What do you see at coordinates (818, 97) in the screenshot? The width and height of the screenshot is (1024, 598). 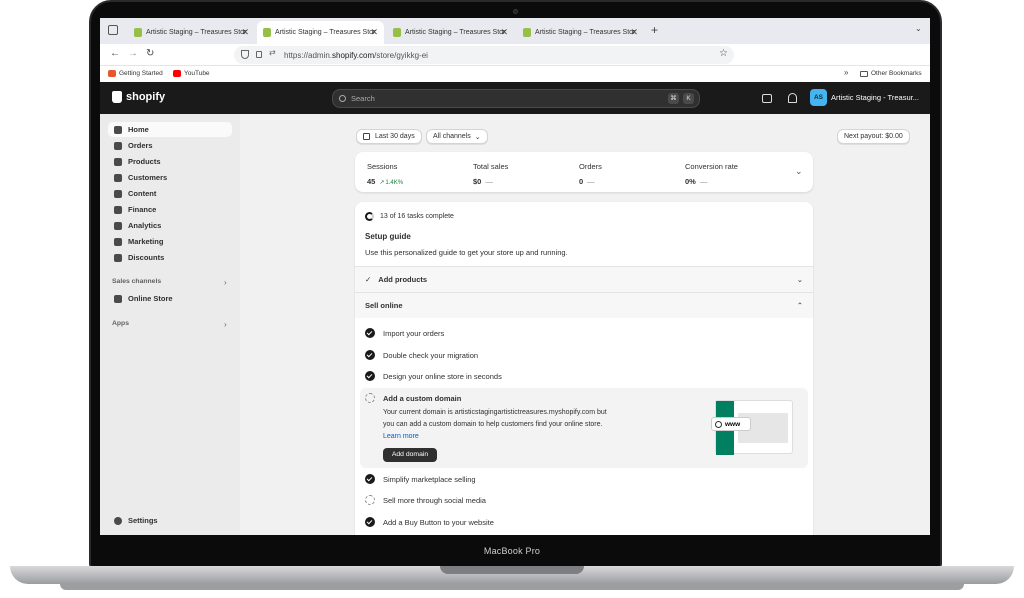 I see `avatar: AS` at bounding box center [818, 97].